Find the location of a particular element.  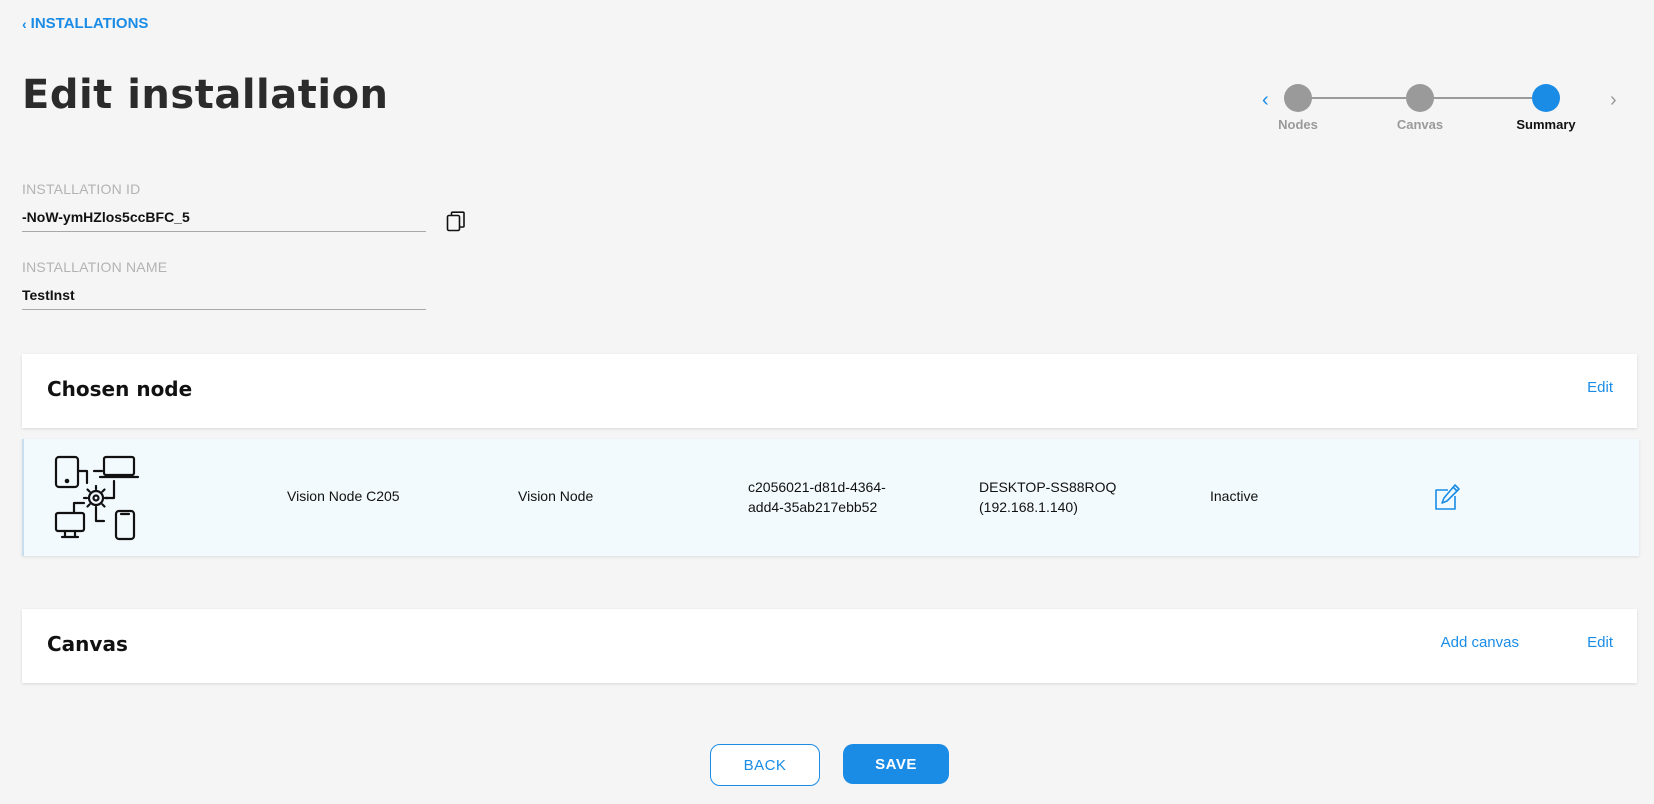

canvas-edit-link: Edit is located at coordinates (1600, 642).